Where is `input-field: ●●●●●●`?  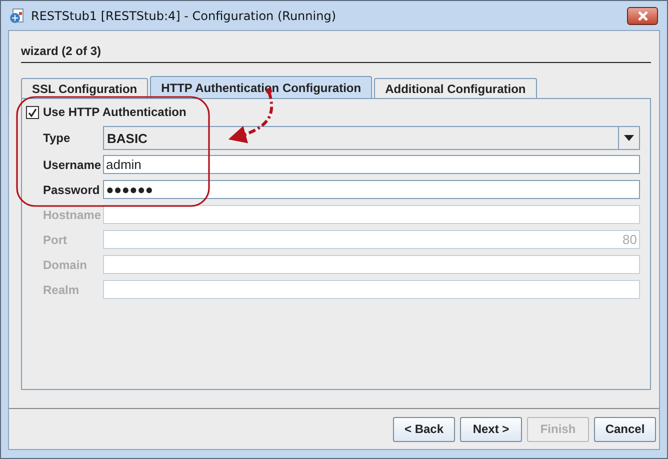
input-field: ●●●●●● is located at coordinates (371, 189).